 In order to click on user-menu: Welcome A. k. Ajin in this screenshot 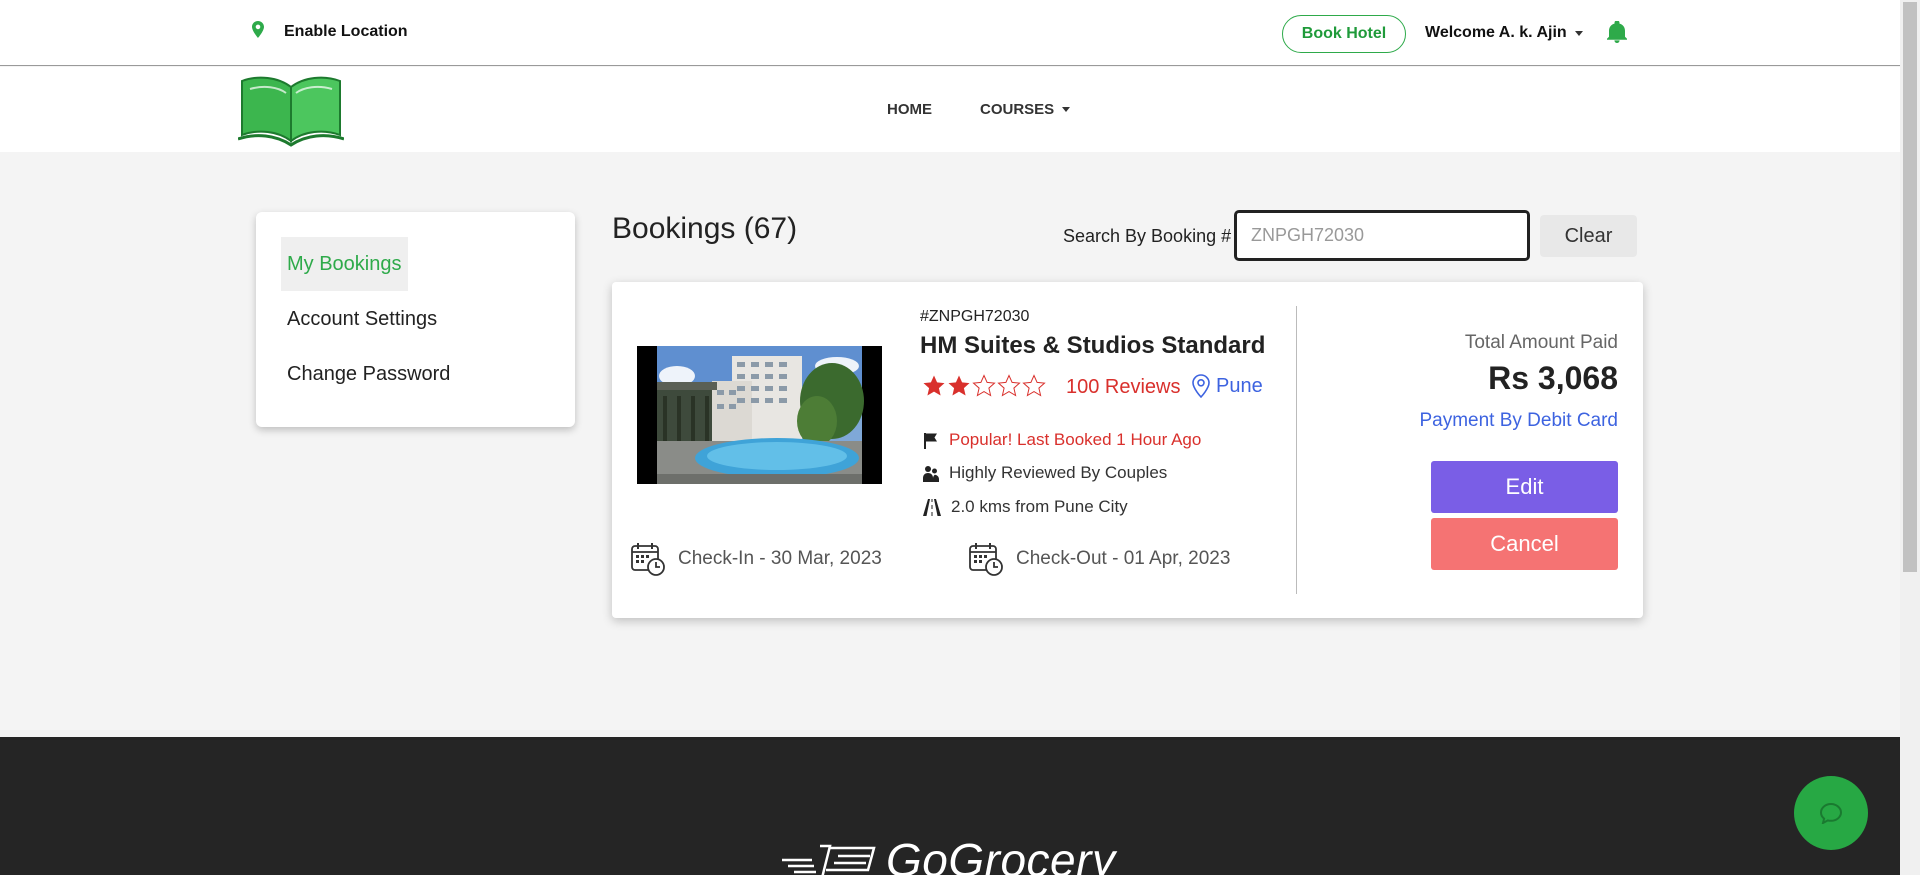, I will do `click(1504, 33)`.